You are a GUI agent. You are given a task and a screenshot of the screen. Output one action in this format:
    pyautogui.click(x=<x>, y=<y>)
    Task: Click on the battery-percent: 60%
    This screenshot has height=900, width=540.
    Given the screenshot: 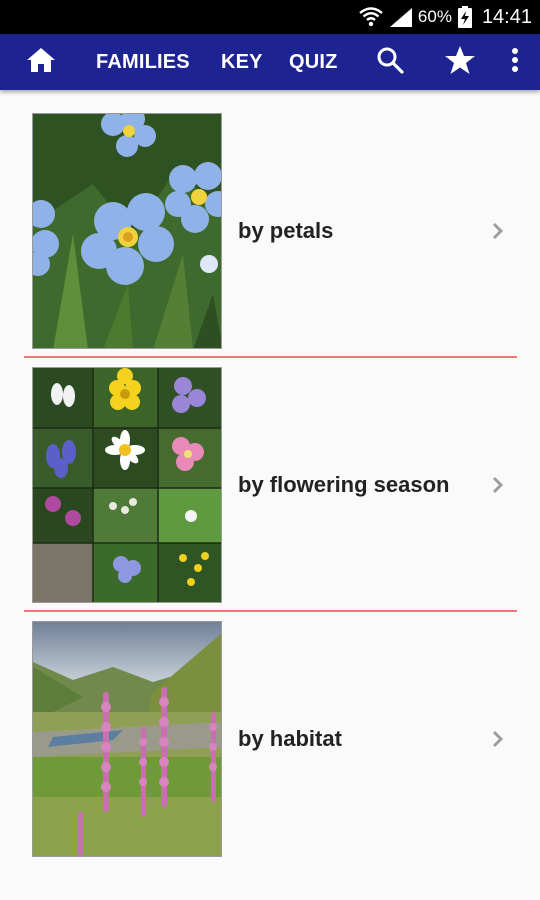 What is the action you would take?
    pyautogui.click(x=434, y=16)
    